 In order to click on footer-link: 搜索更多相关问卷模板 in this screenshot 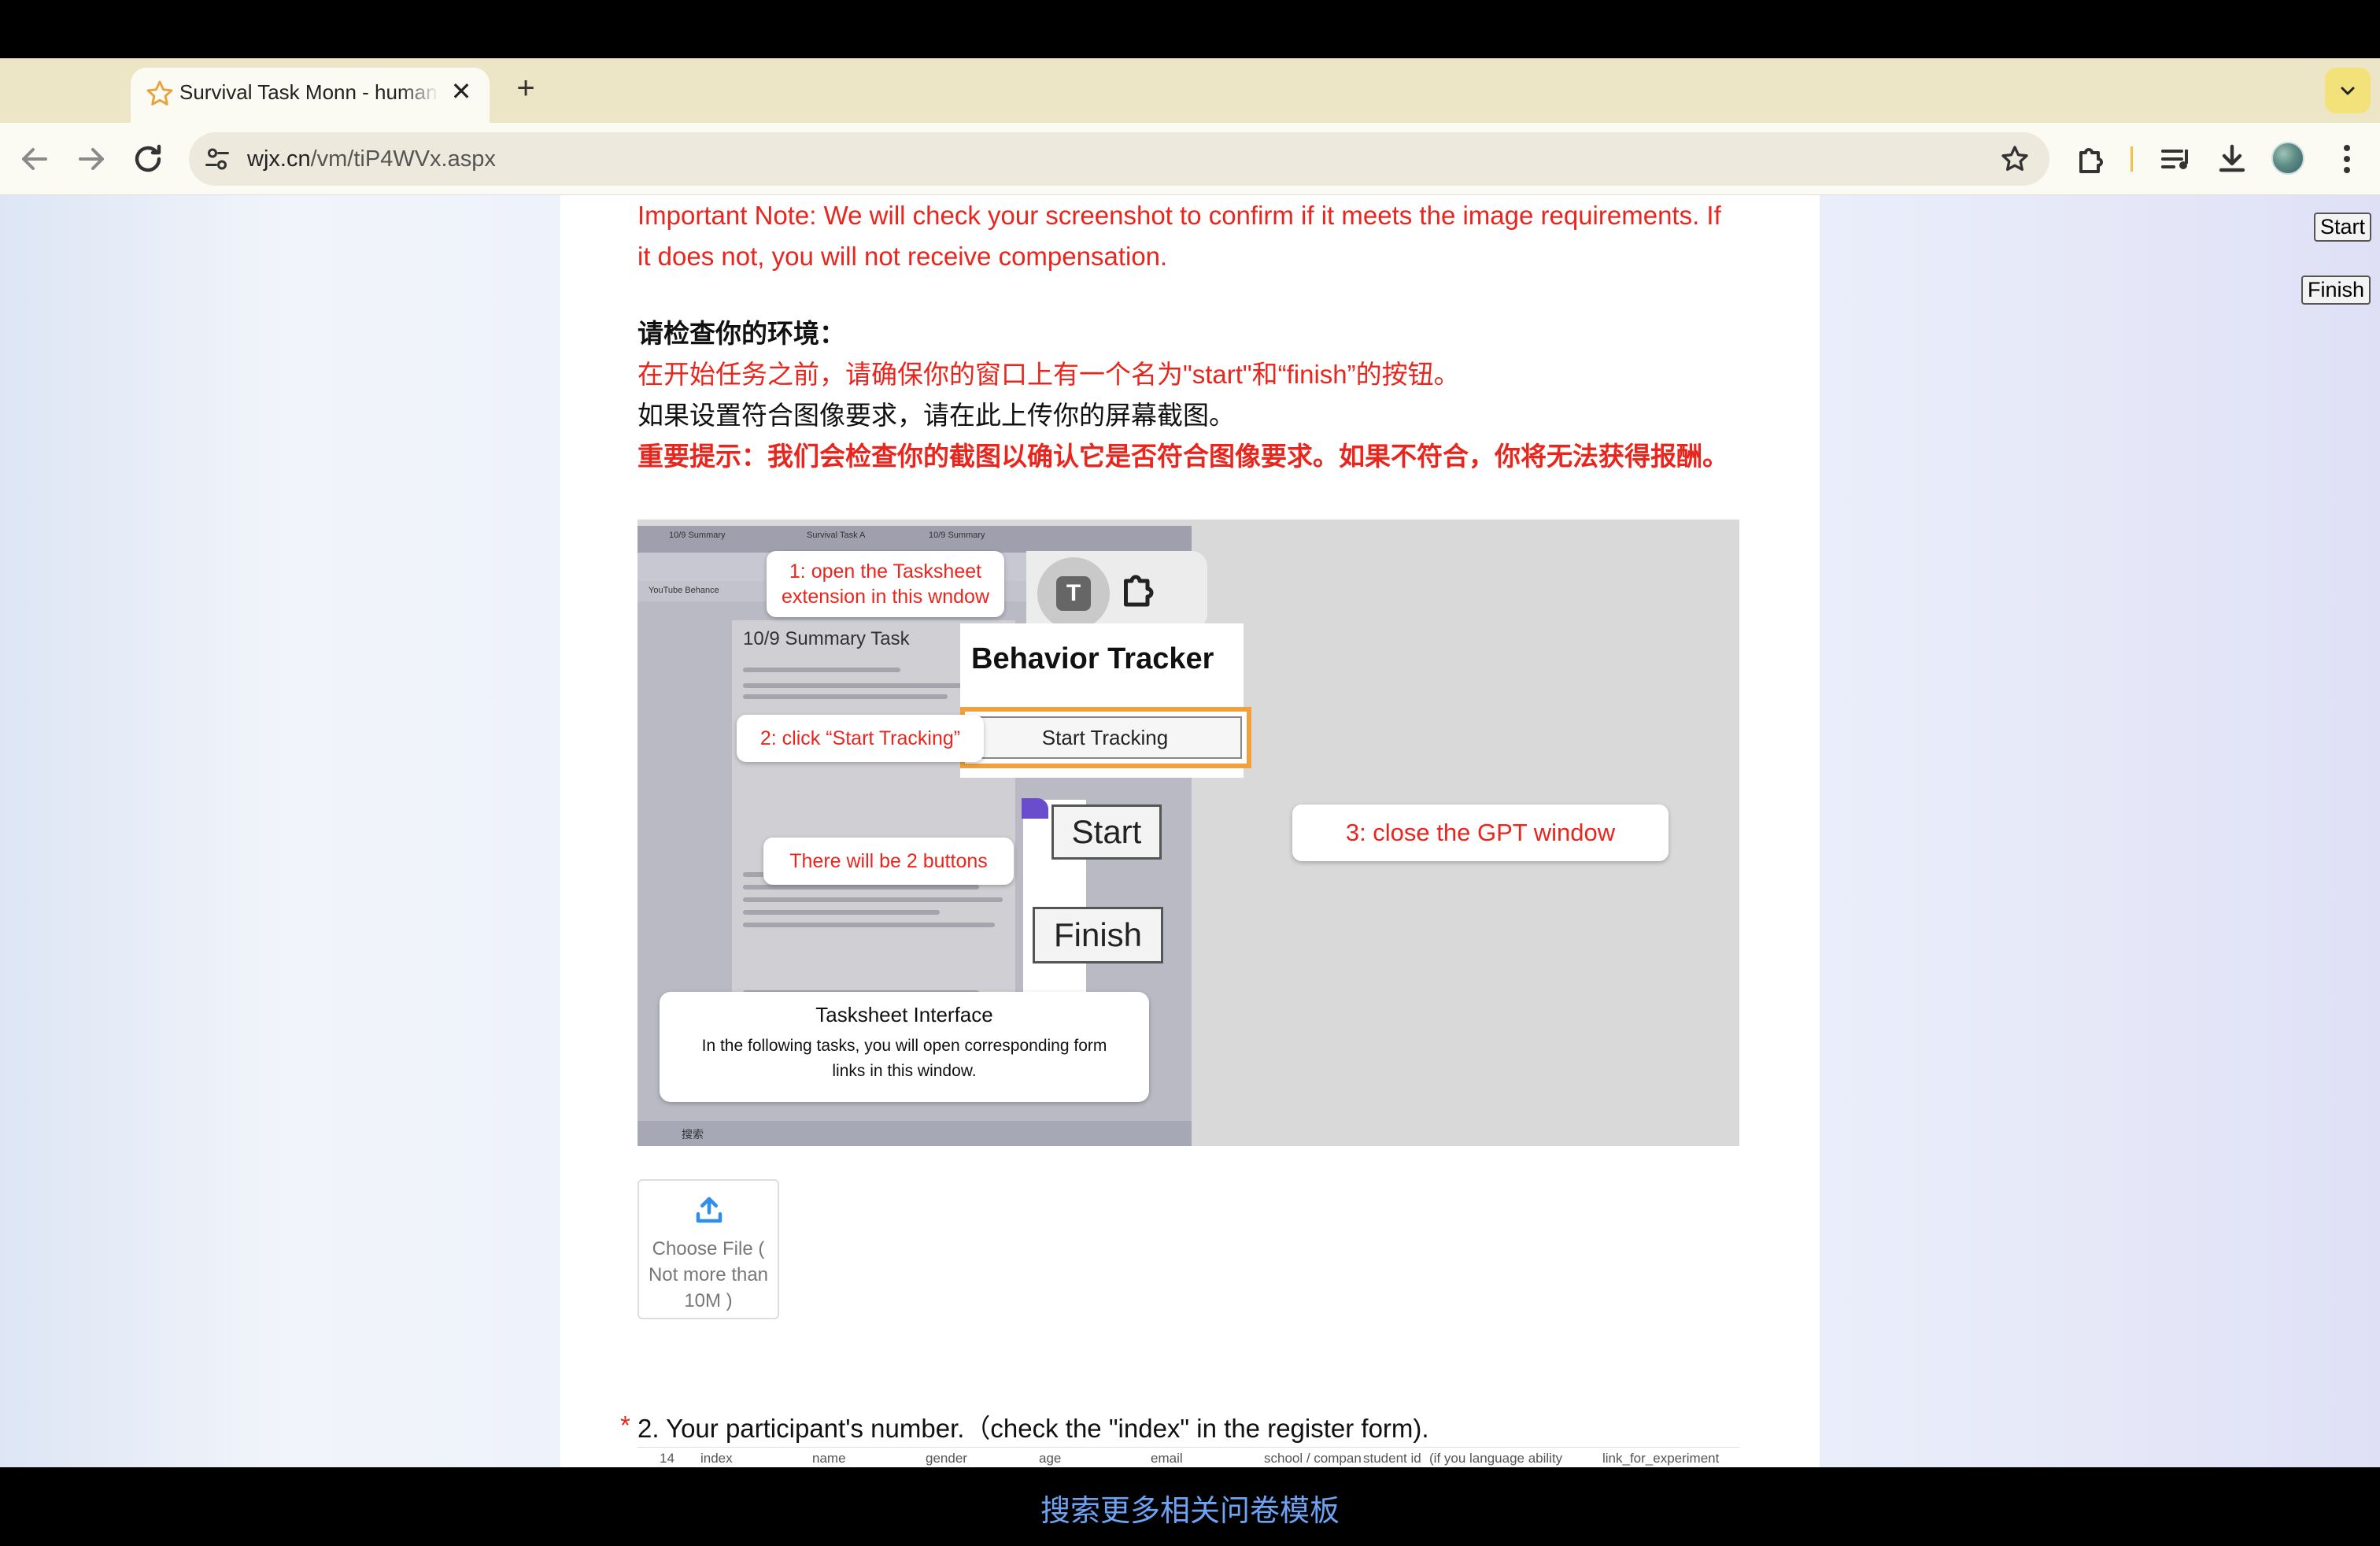, I will do `click(1190, 1507)`.